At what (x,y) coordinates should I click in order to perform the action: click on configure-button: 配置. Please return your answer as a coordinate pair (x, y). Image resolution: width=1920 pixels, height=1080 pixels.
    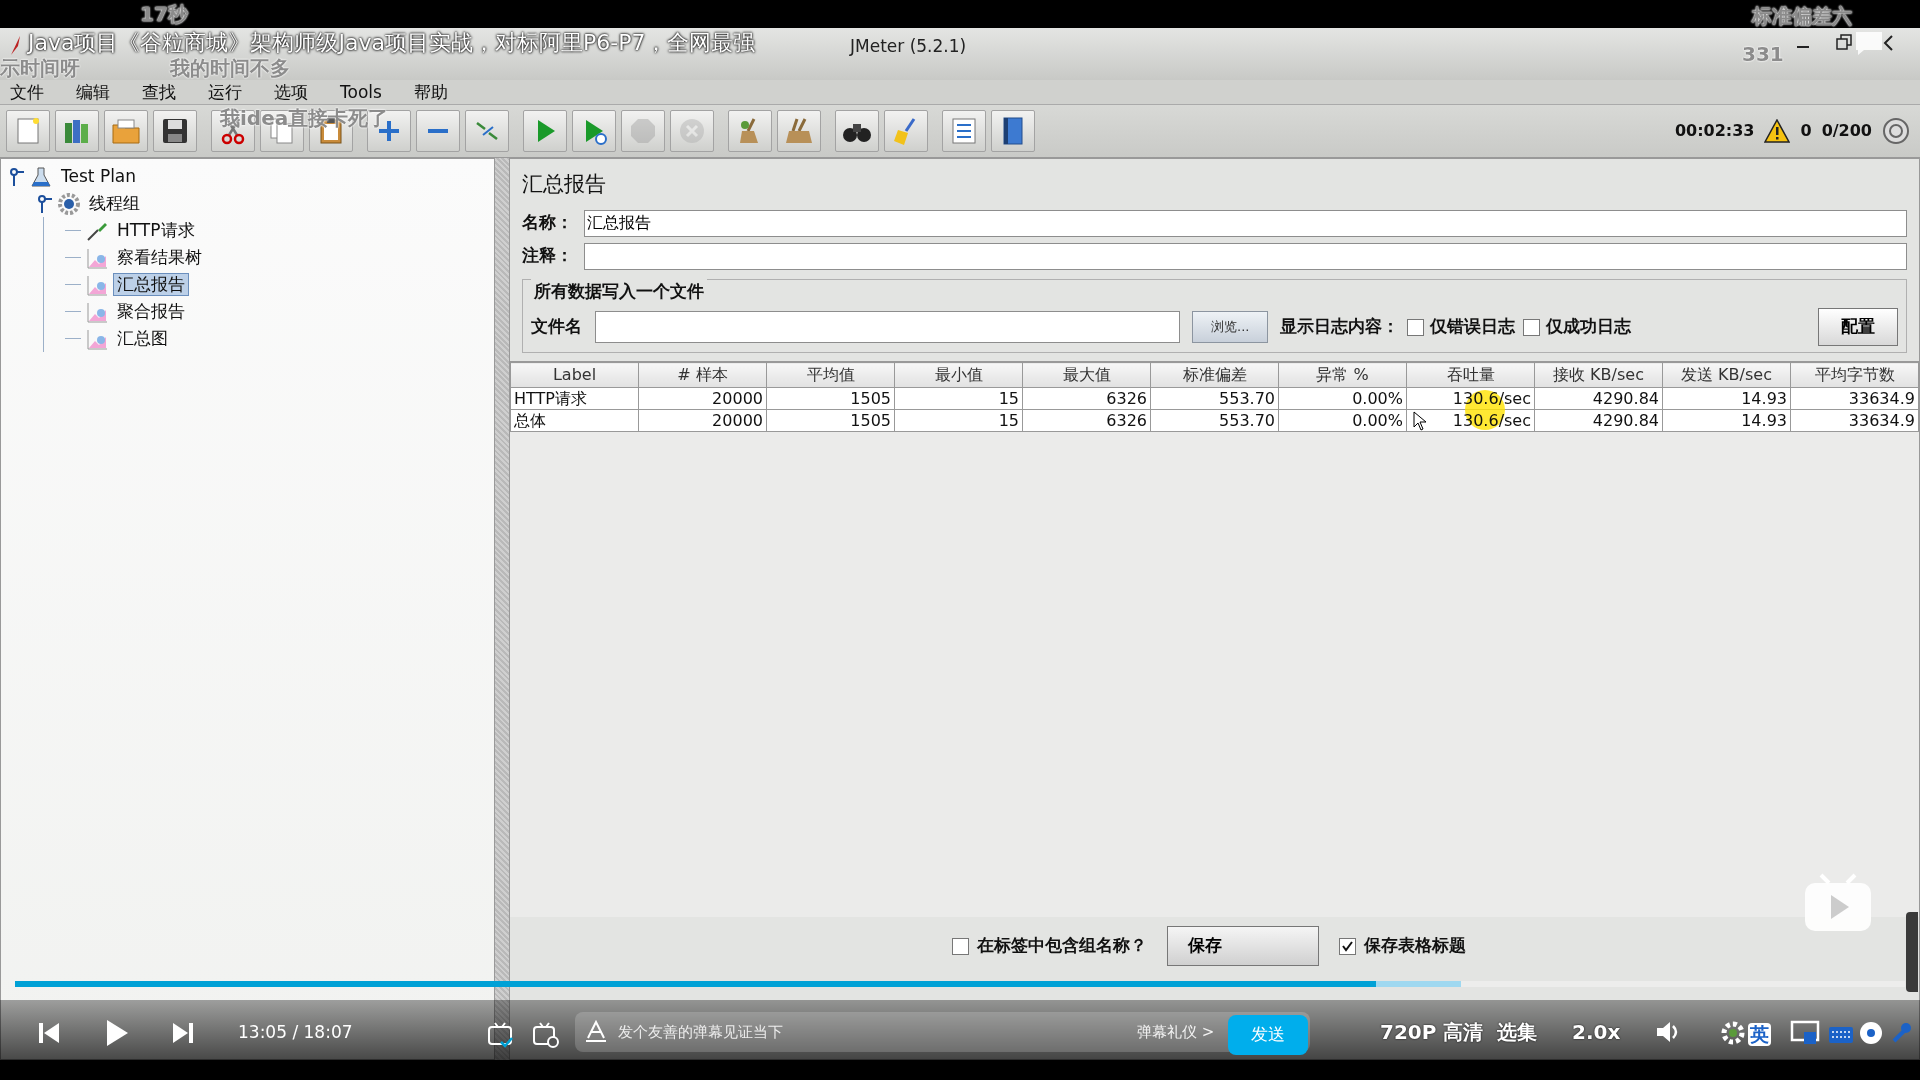
    Looking at the image, I should click on (1858, 327).